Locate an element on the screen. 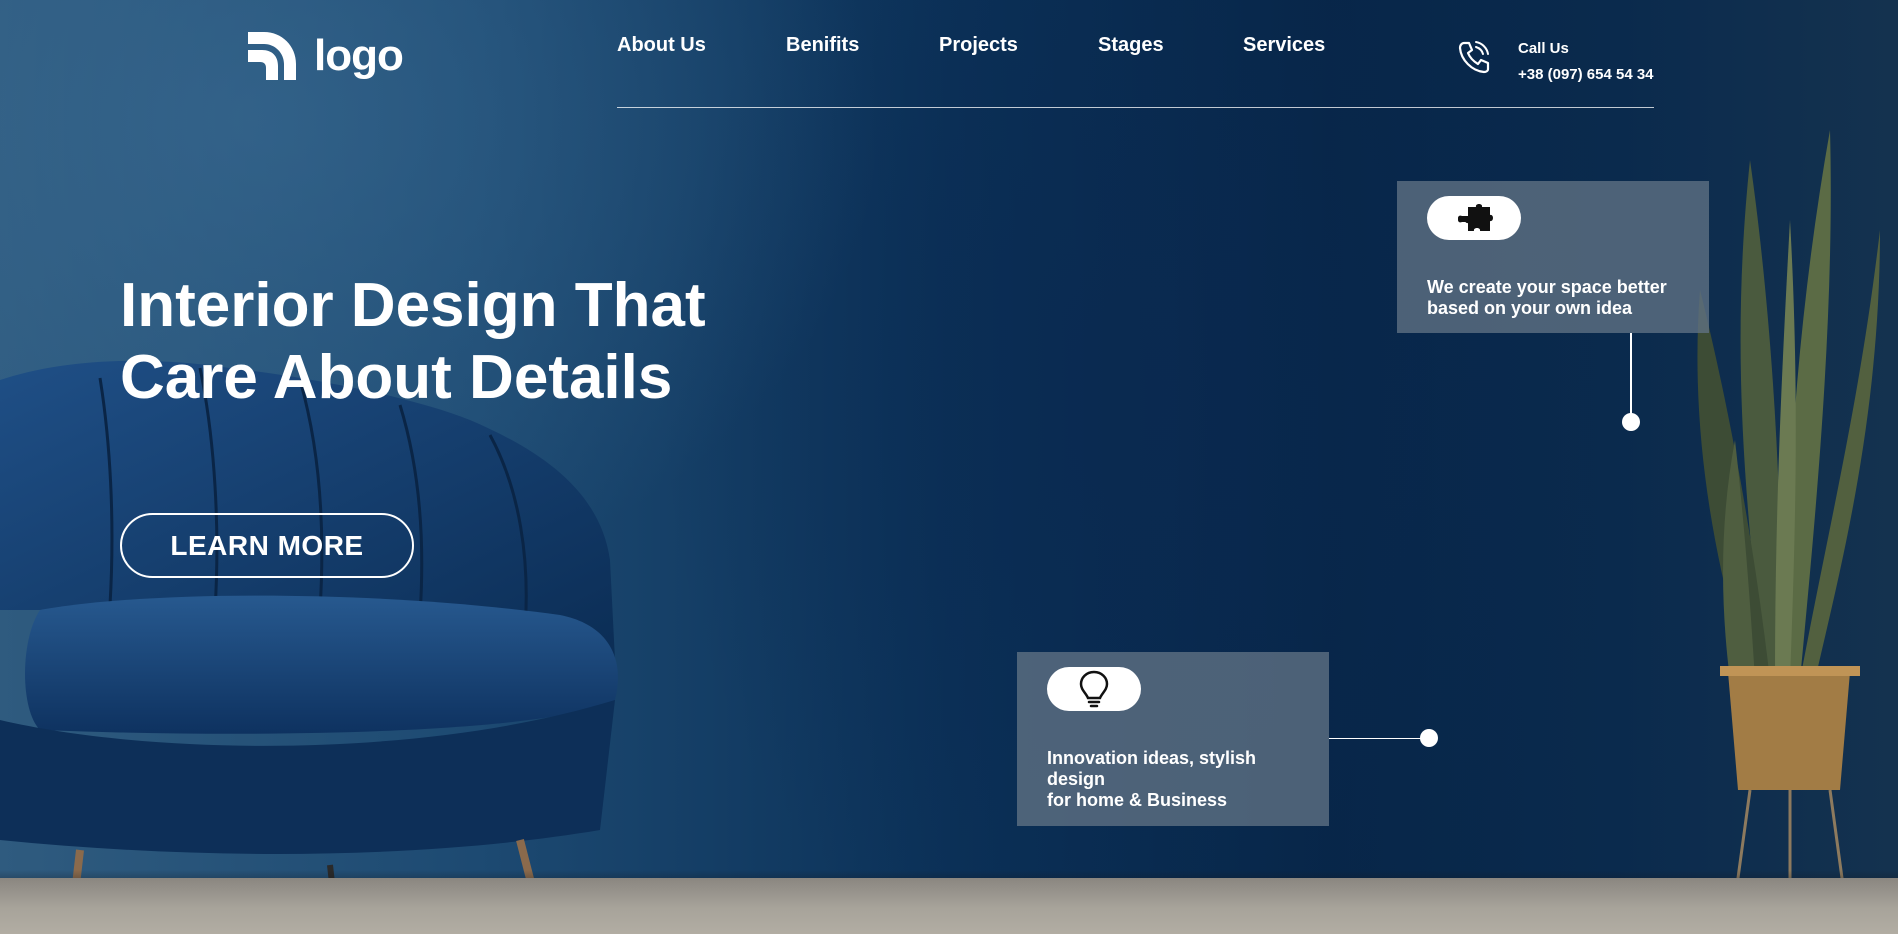 This screenshot has width=1898, height=937. logo-mark-icon is located at coordinates (272, 56).